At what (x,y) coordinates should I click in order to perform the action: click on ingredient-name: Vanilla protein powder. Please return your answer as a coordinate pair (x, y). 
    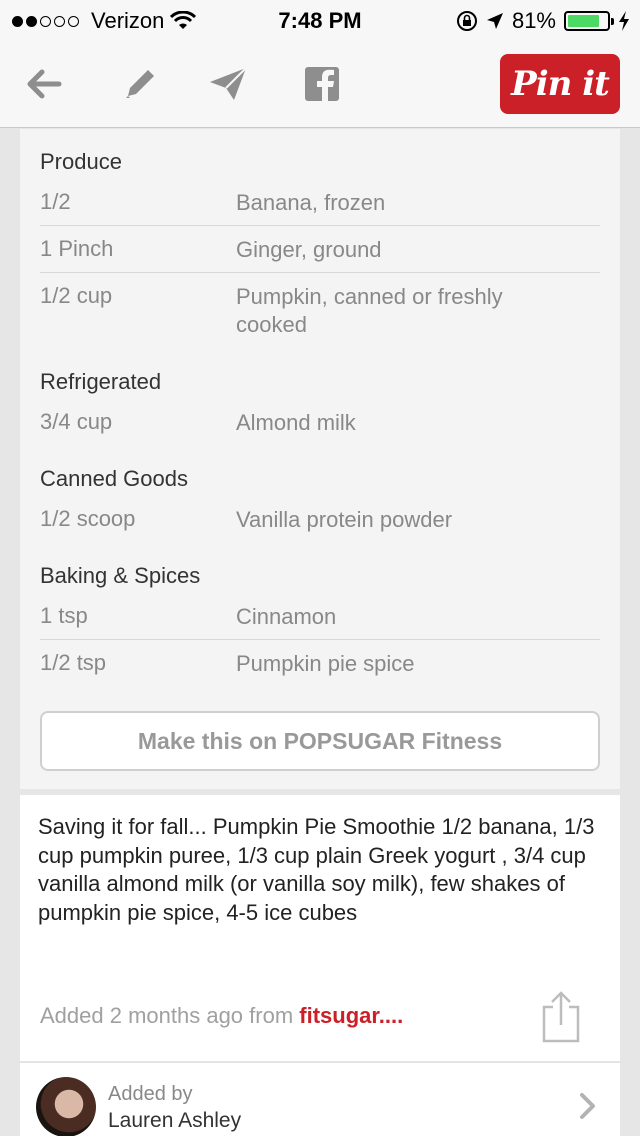
    Looking at the image, I should click on (344, 519).